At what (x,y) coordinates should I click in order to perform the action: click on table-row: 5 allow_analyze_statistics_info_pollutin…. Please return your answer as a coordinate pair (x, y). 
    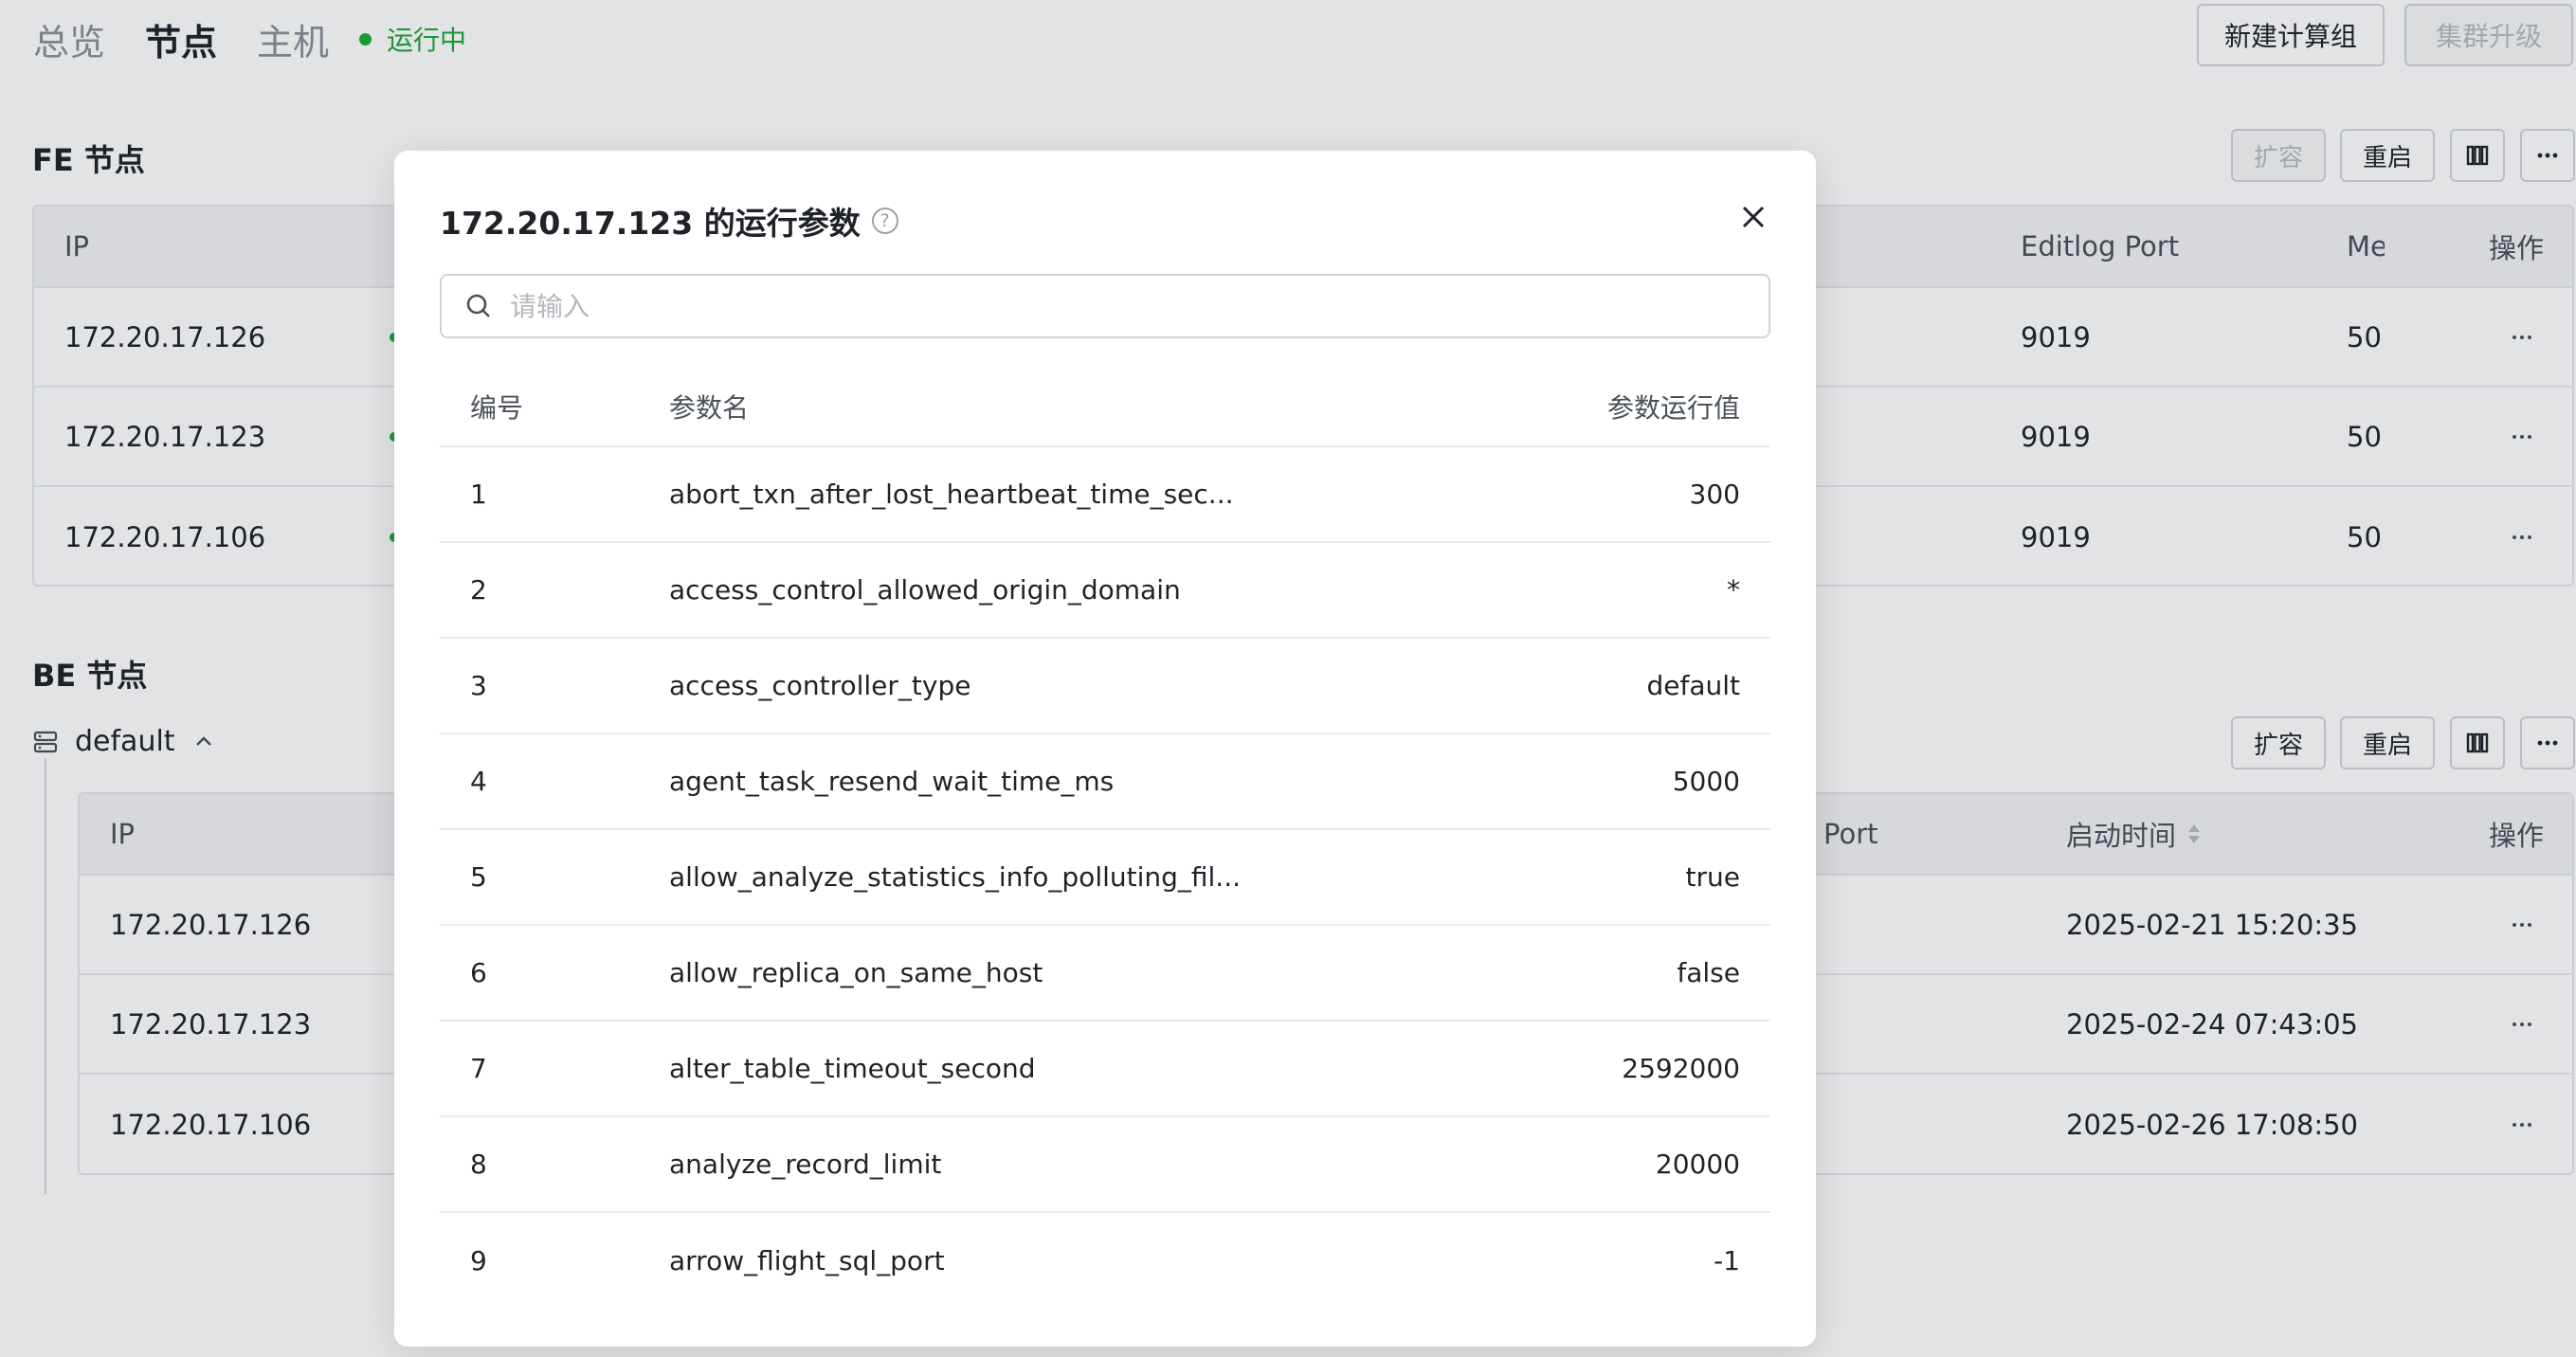
    Looking at the image, I should click on (1105, 878).